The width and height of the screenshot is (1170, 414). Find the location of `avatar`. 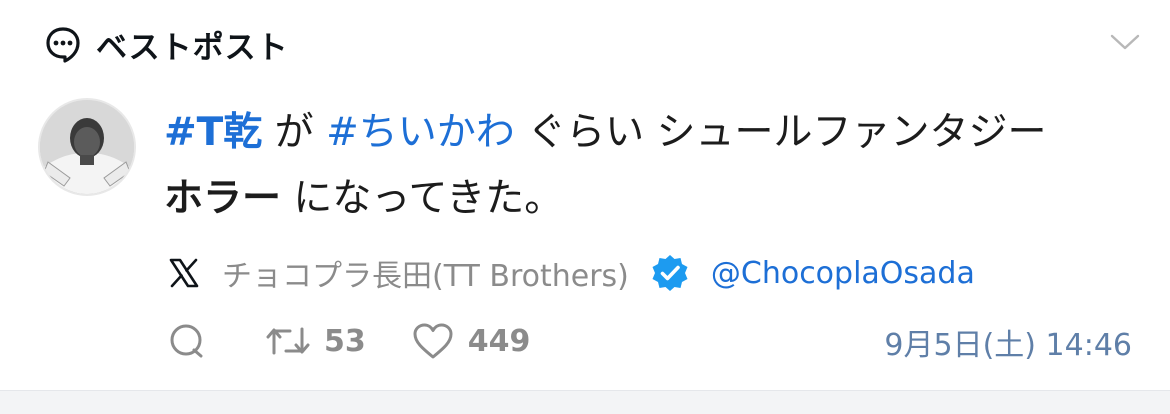

avatar is located at coordinates (87, 147).